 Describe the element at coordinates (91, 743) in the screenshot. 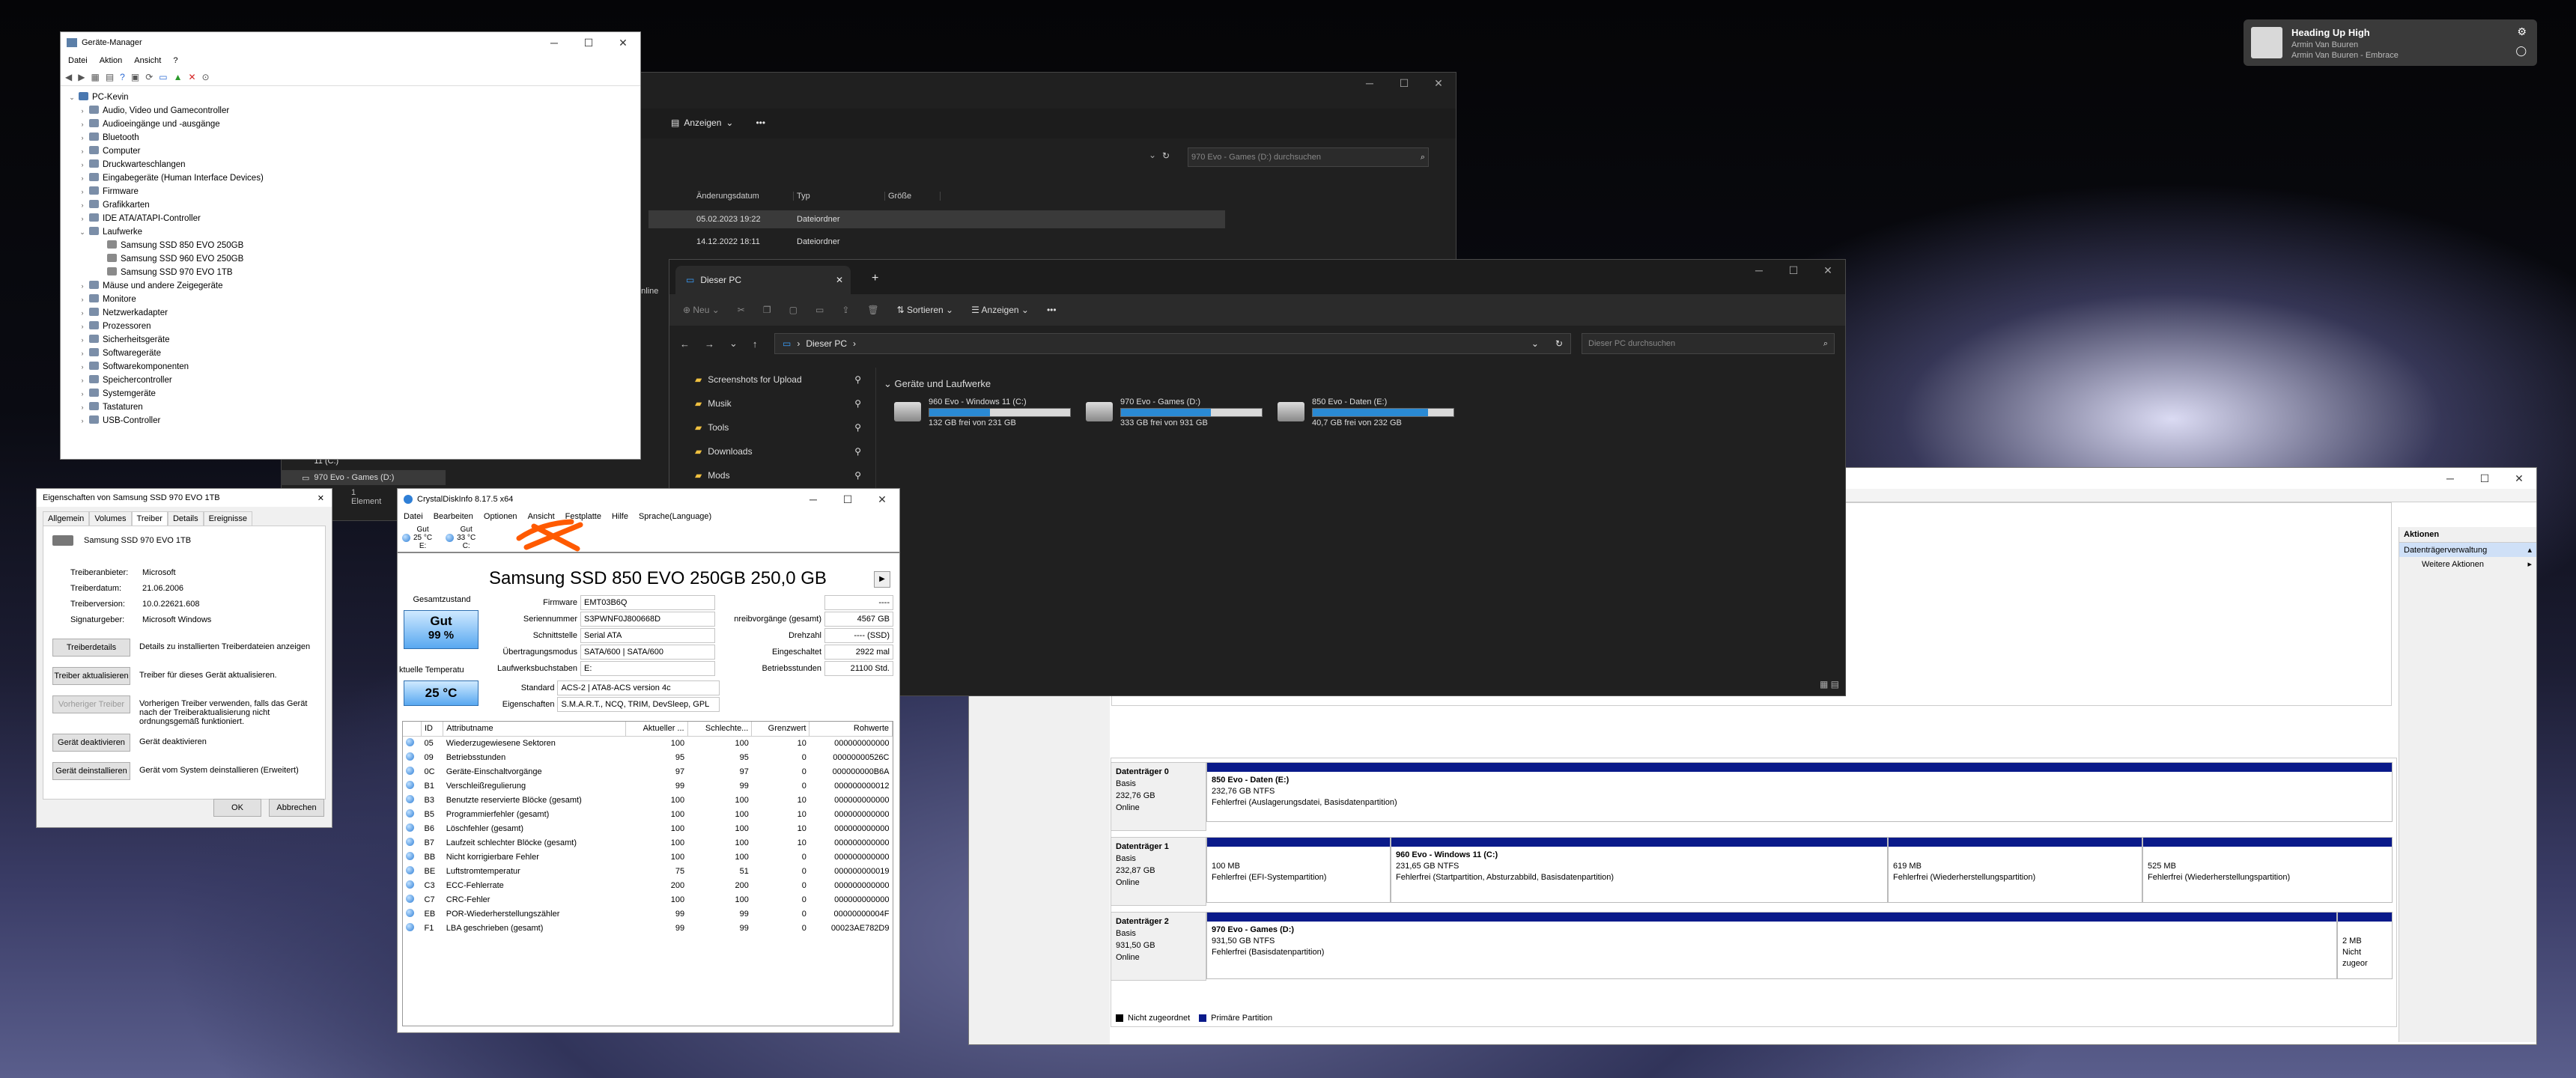

I see `driver-button: Gerät deaktivieren` at that location.